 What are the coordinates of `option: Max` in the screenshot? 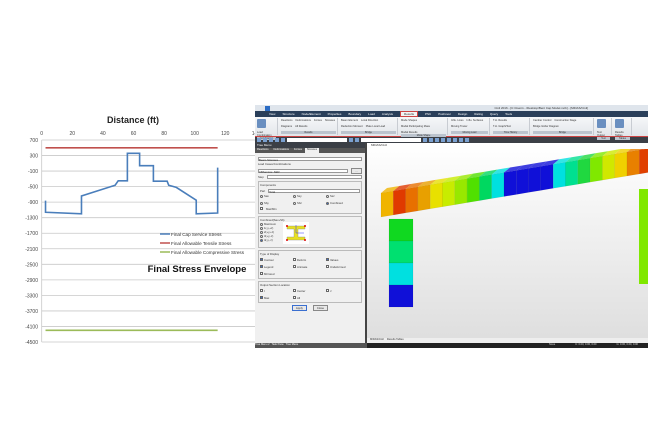 It's located at (275, 298).